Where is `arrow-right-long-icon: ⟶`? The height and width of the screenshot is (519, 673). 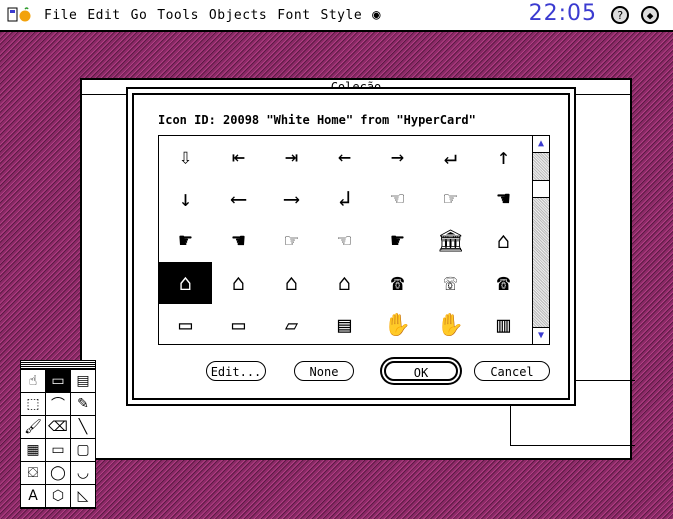
arrow-right-long-icon: ⟶ is located at coordinates (291, 199).